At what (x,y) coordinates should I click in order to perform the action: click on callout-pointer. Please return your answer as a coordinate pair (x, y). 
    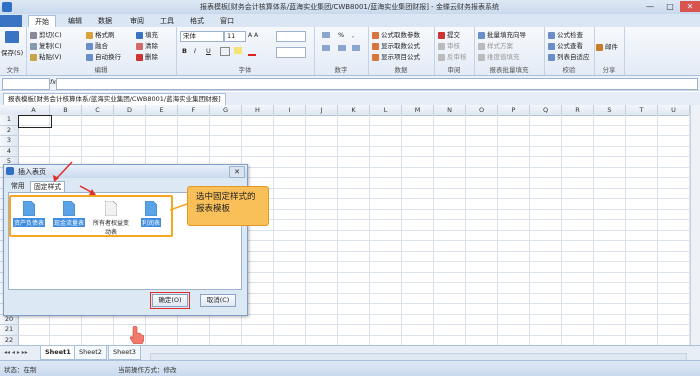
    Looking at the image, I should click on (178, 207).